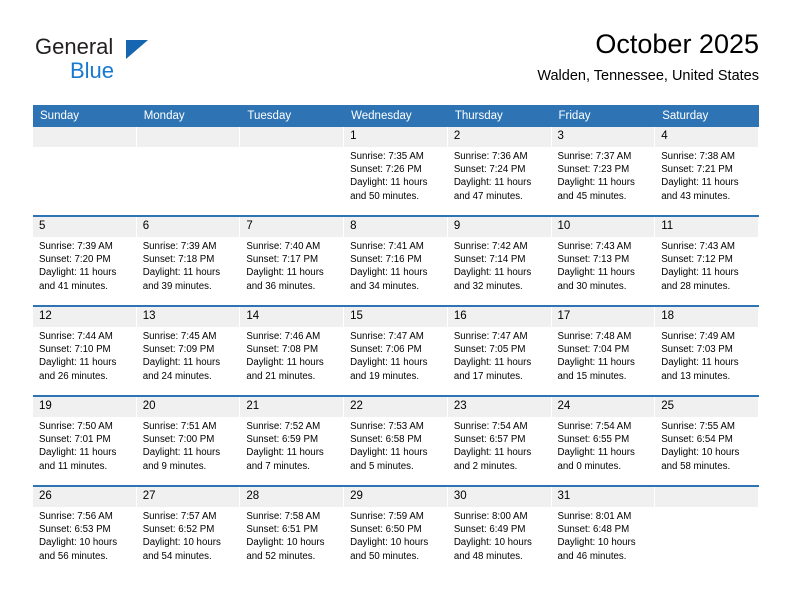 The height and width of the screenshot is (612, 792). Describe the element at coordinates (490, 156) in the screenshot. I see `day-detail-line: Sunrise: 7:36 AM` at that location.